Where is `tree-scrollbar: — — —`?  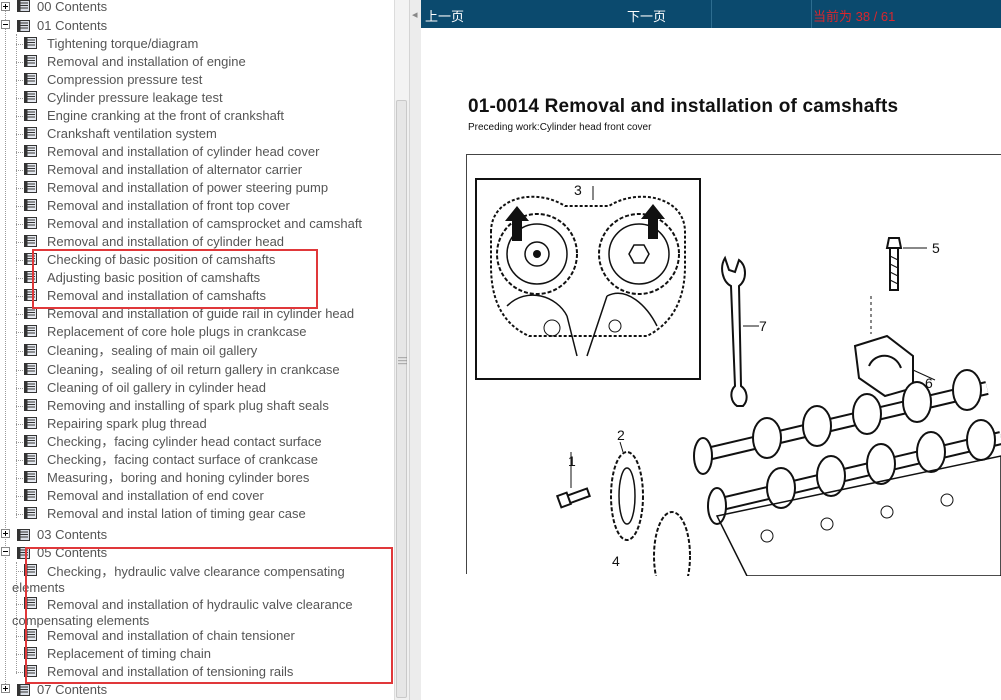 tree-scrollbar: — — — is located at coordinates (401, 350).